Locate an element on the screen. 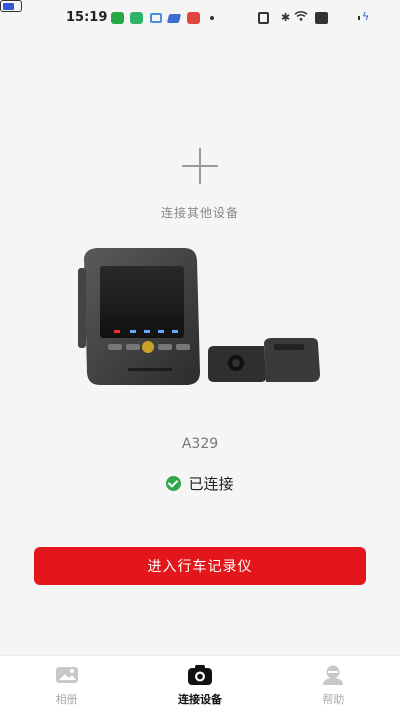 Image resolution: width=400 pixels, height=710 pixels. wifi-icon is located at coordinates (301, 16).